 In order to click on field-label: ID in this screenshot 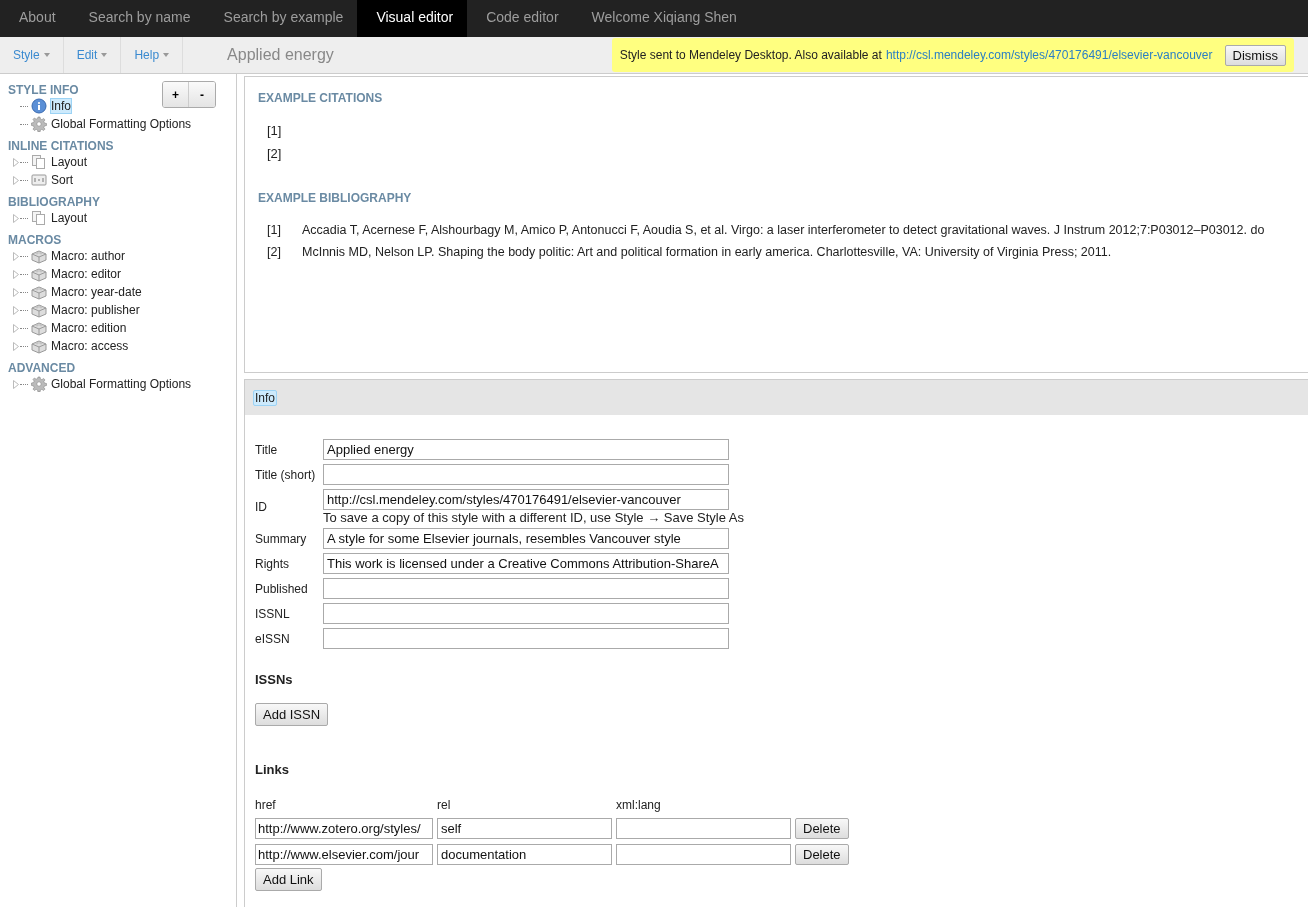, I will do `click(261, 507)`.